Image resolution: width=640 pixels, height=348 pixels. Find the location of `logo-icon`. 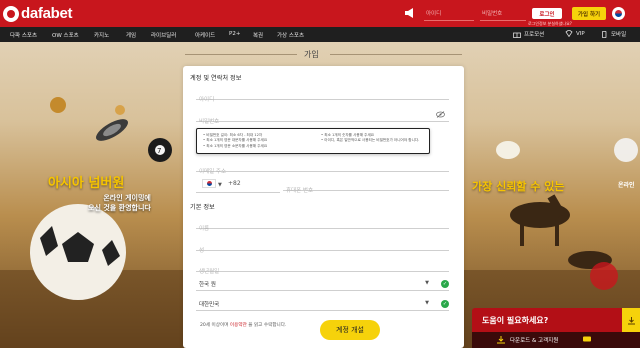

logo-icon is located at coordinates (11, 13).